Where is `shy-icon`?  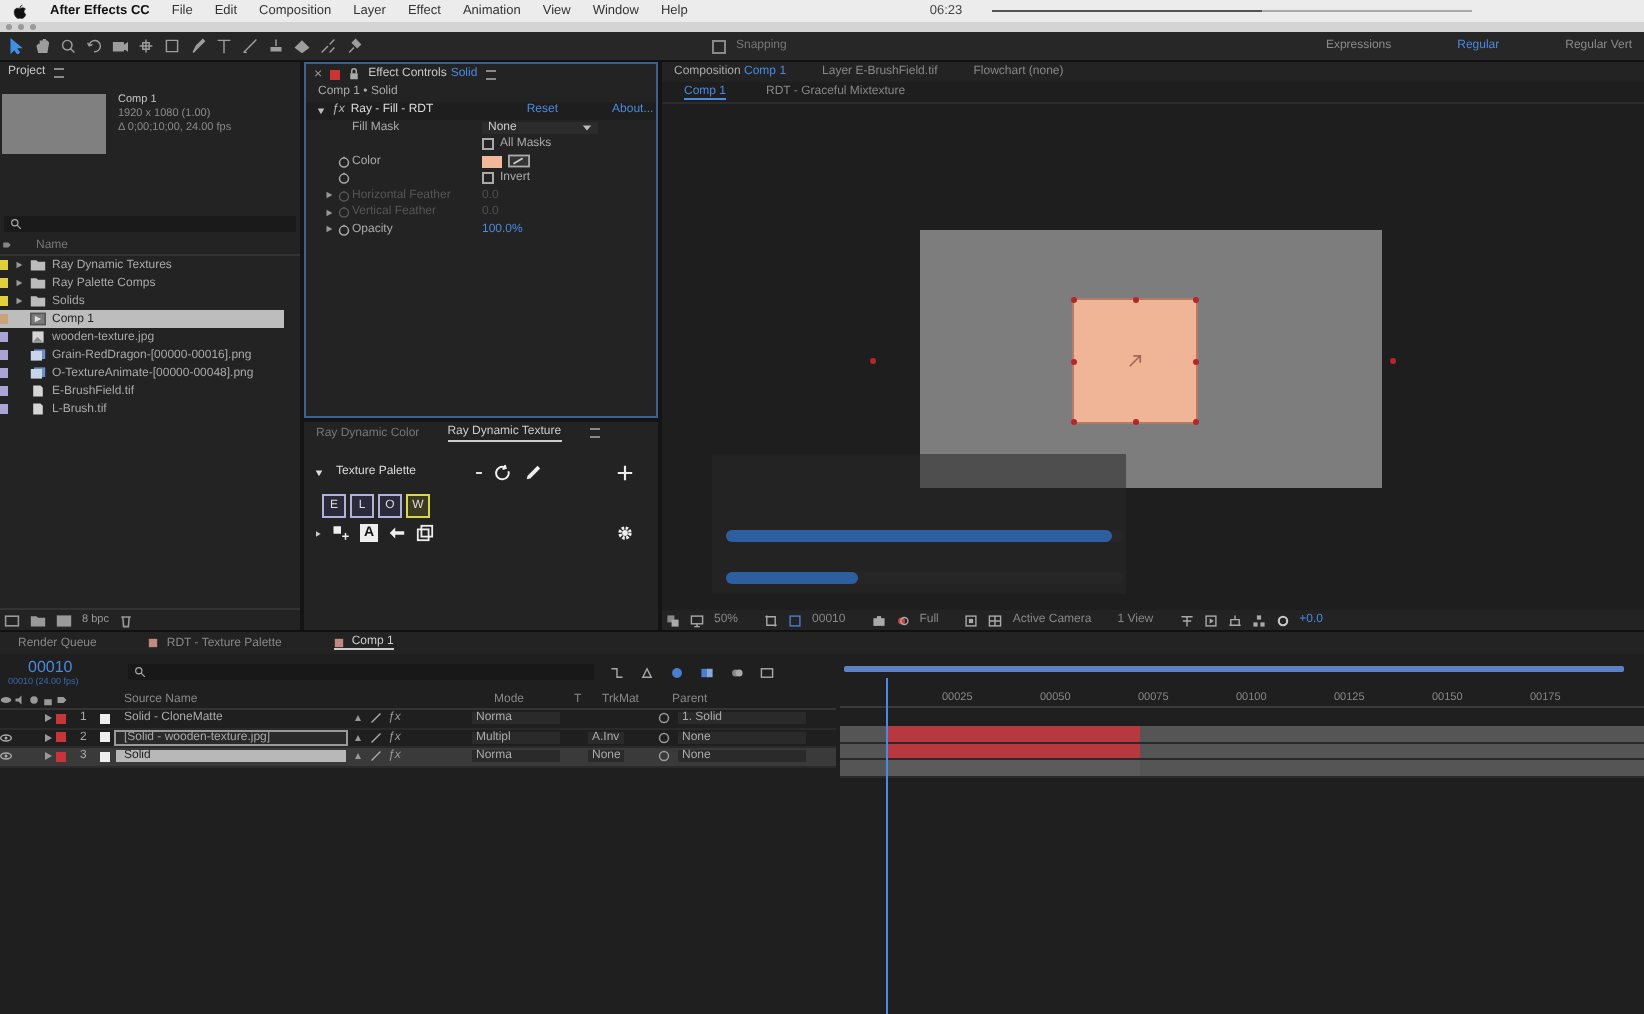
shy-icon is located at coordinates (677, 672).